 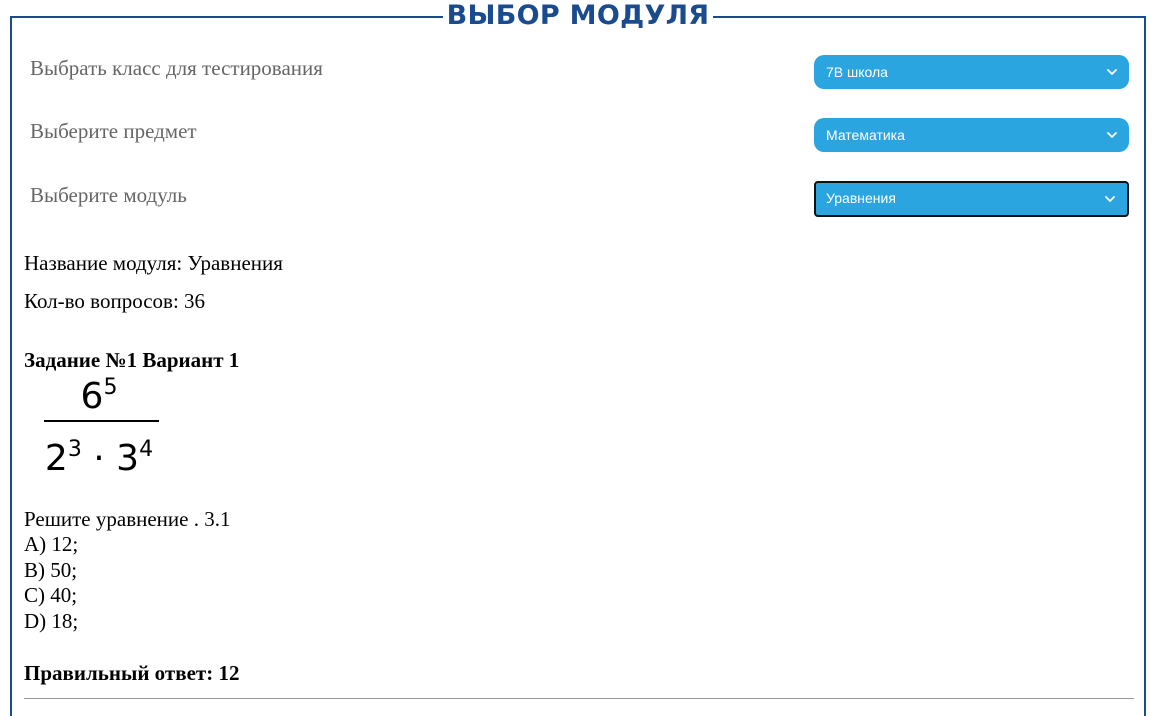 What do you see at coordinates (113, 131) in the screenshot?
I see `subject-select-label: Выберите предмет` at bounding box center [113, 131].